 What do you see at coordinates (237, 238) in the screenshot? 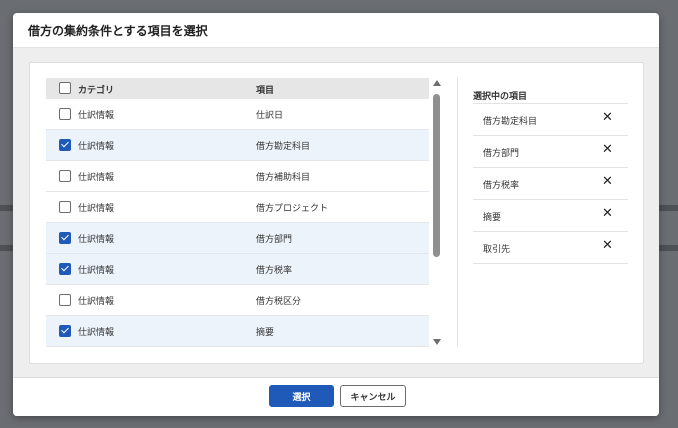
I see `table-row: 仕訳情報 借方部門` at bounding box center [237, 238].